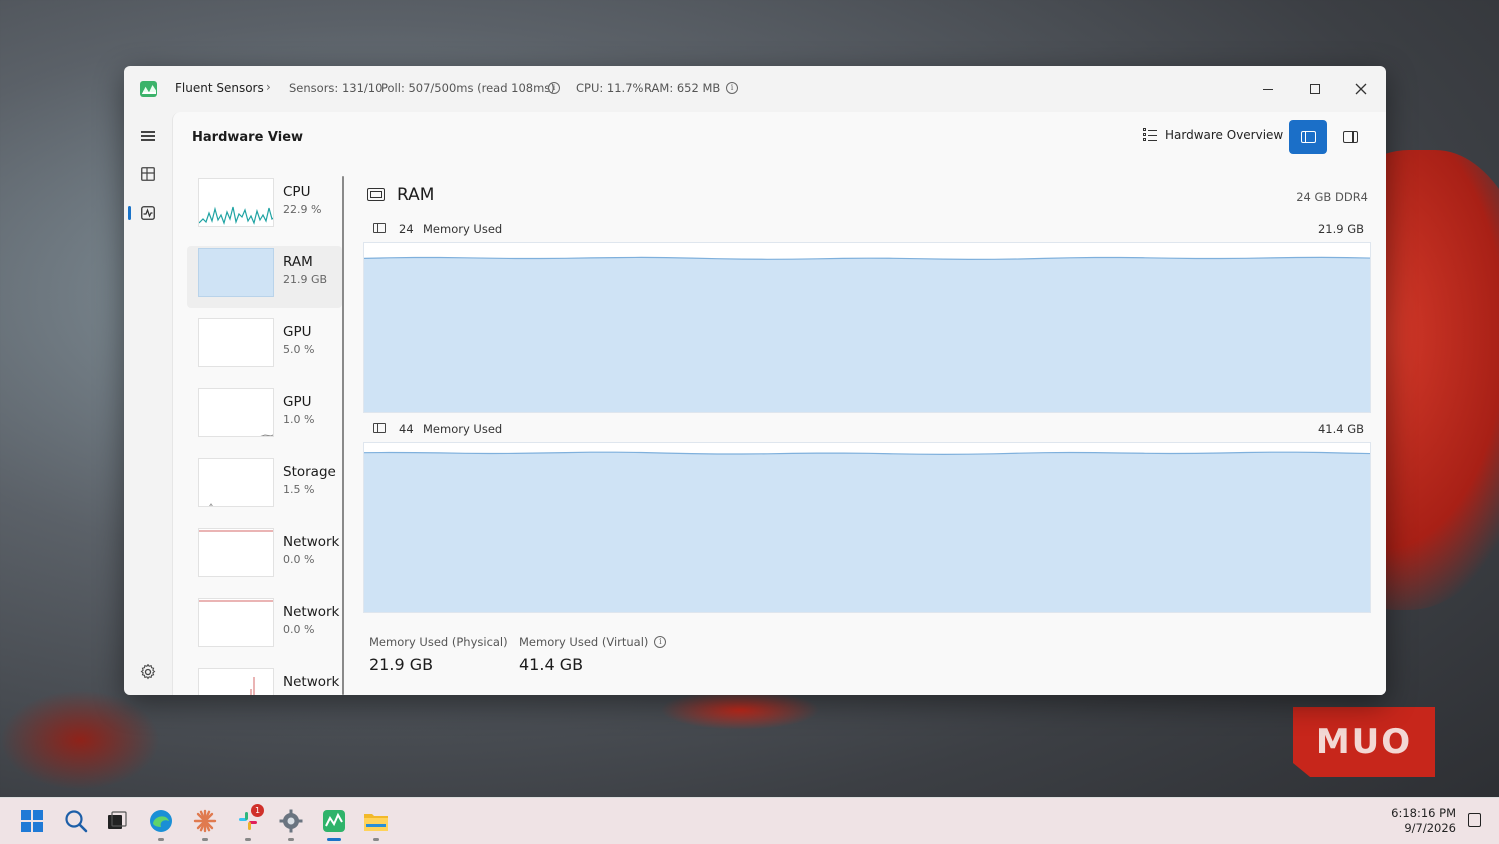  I want to click on fluent-sensors-taskbar-button, so click(334, 823).